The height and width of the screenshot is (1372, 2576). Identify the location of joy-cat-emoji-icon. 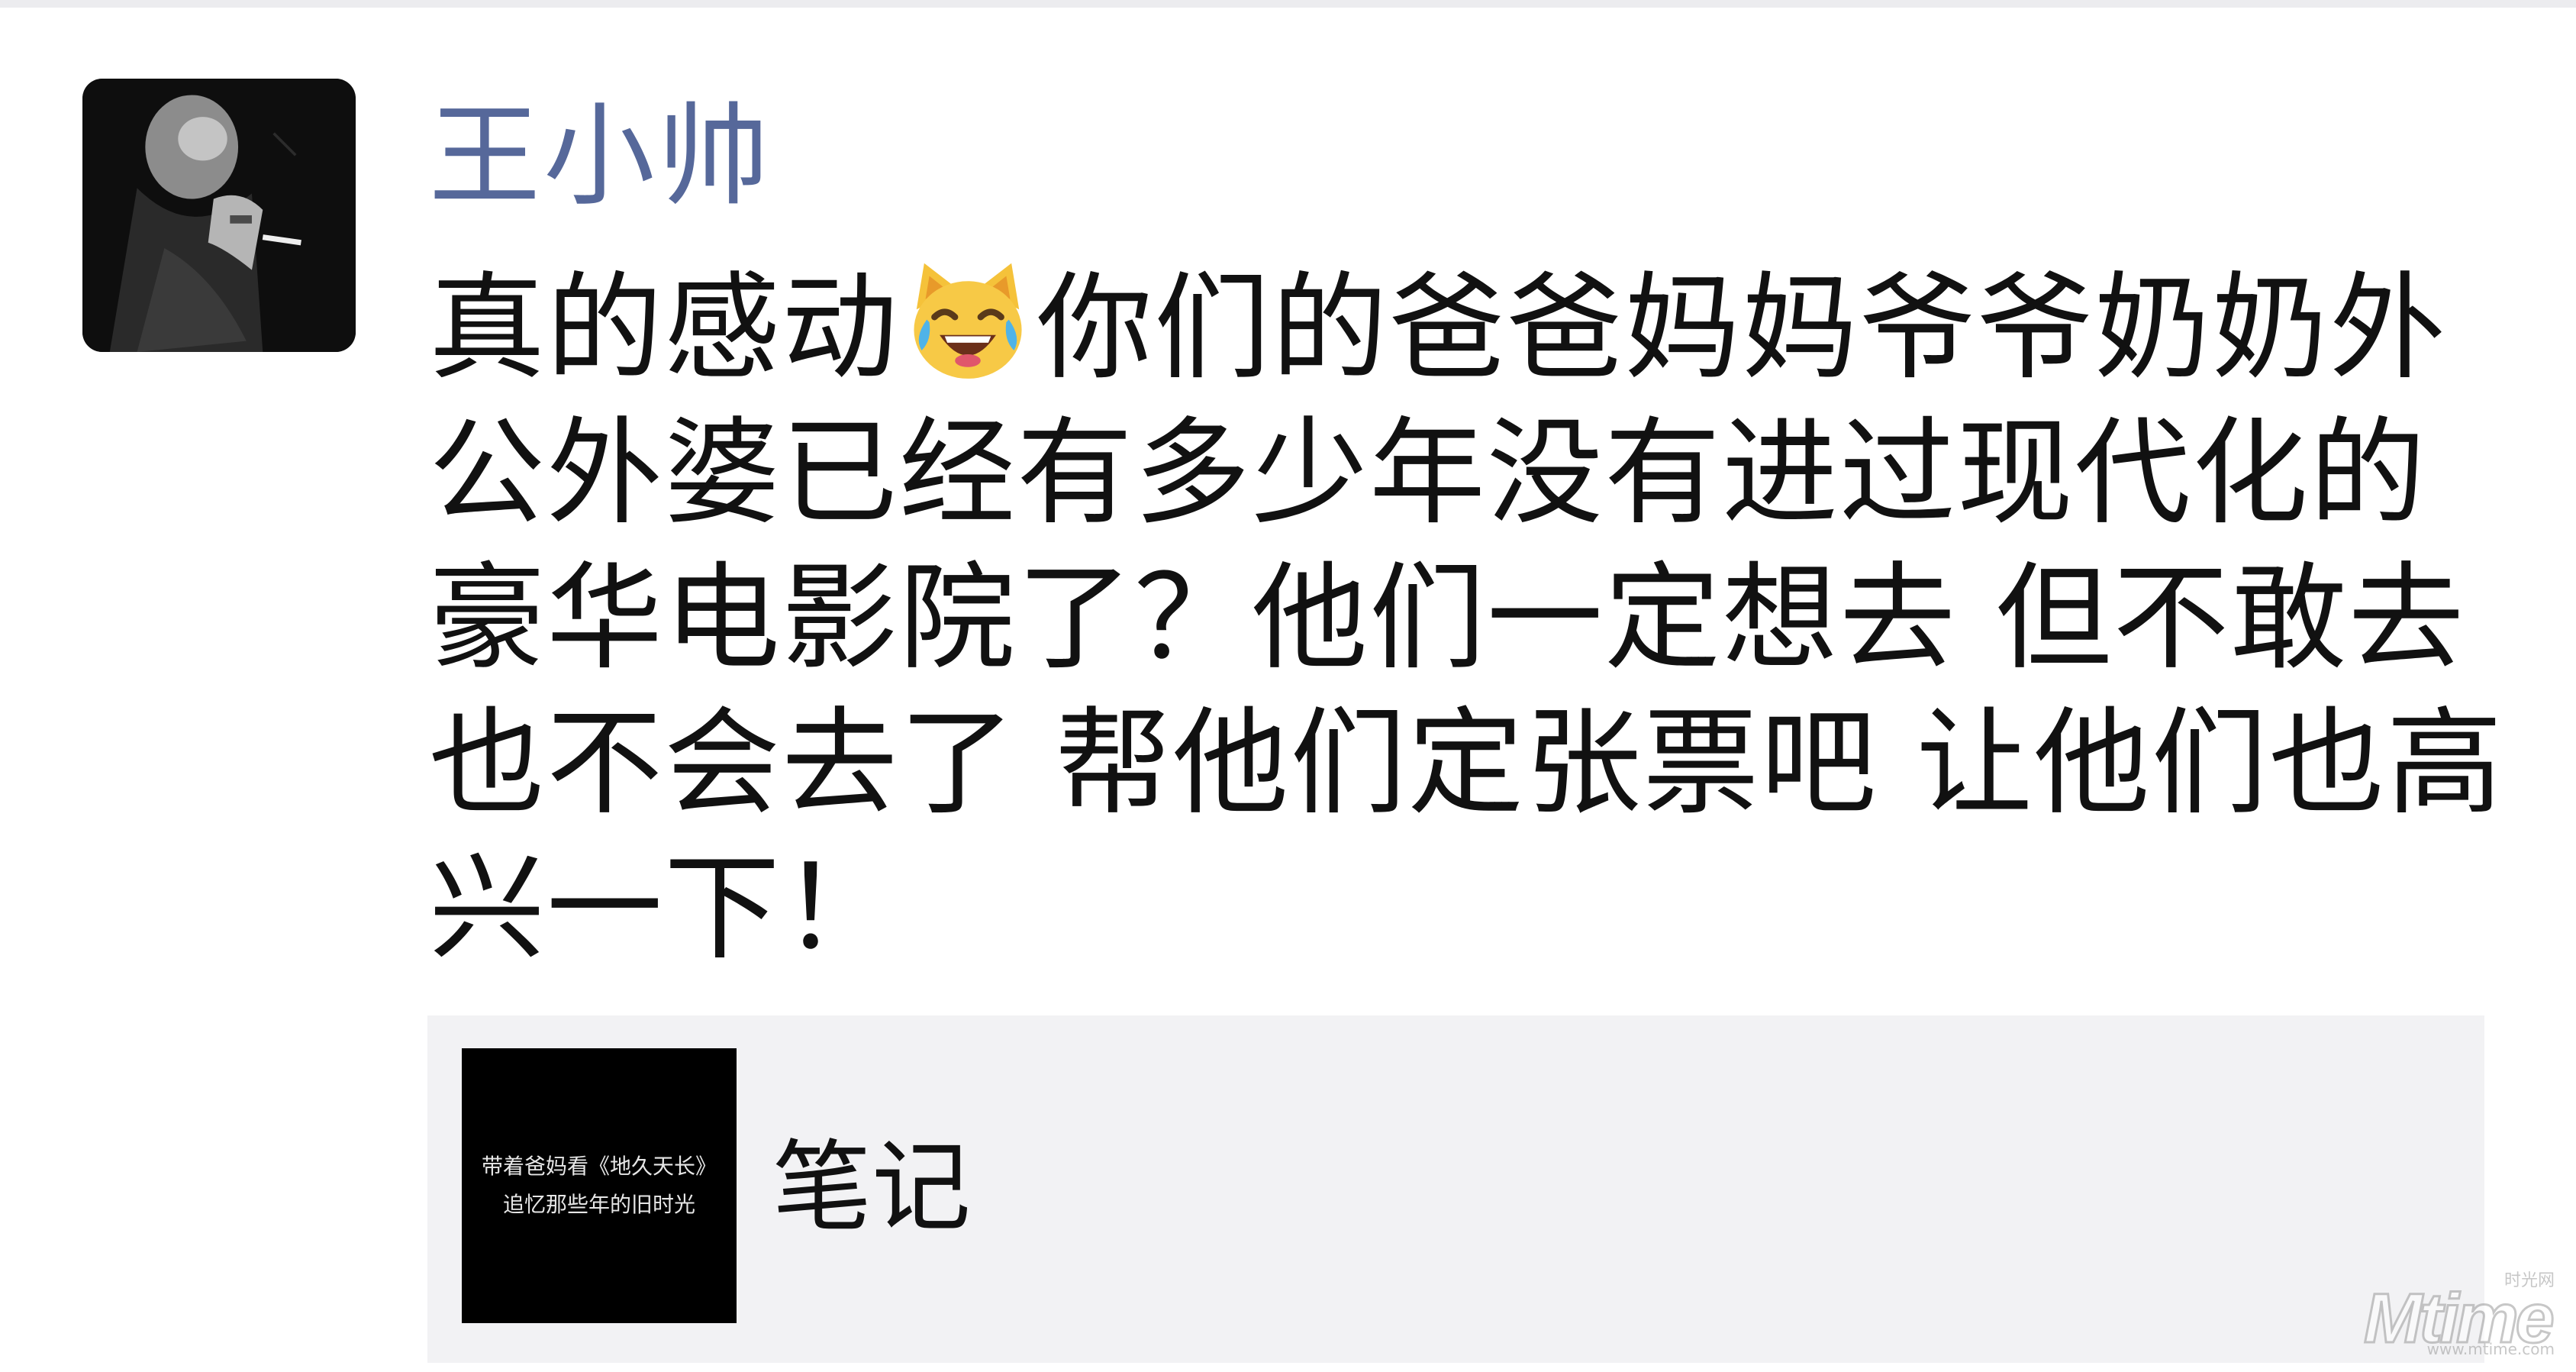
(968, 322).